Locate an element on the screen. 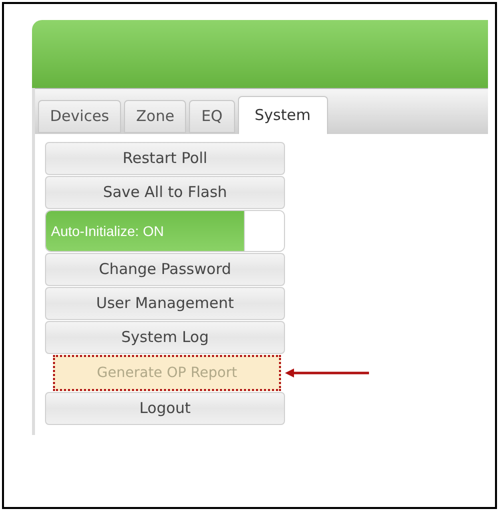 The height and width of the screenshot is (512, 500). tab: Devices is located at coordinates (80, 116).